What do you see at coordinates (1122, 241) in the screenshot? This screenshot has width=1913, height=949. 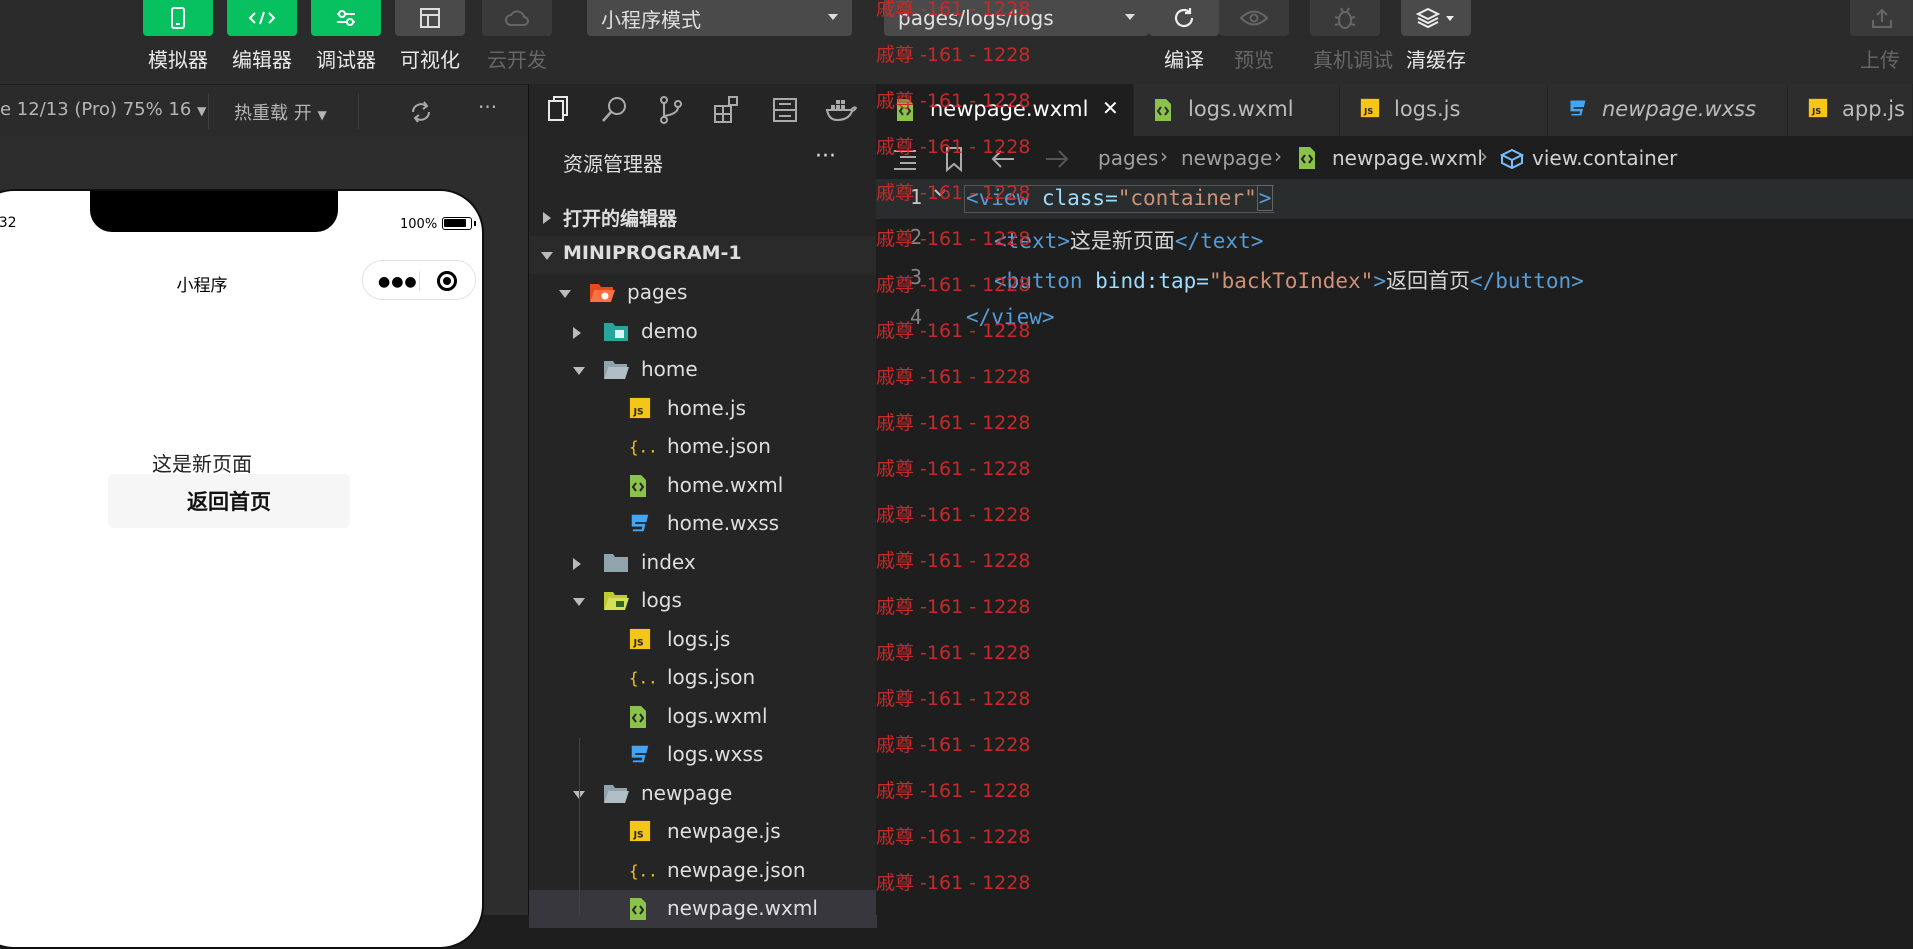 I see `code-text: 这是新页面` at bounding box center [1122, 241].